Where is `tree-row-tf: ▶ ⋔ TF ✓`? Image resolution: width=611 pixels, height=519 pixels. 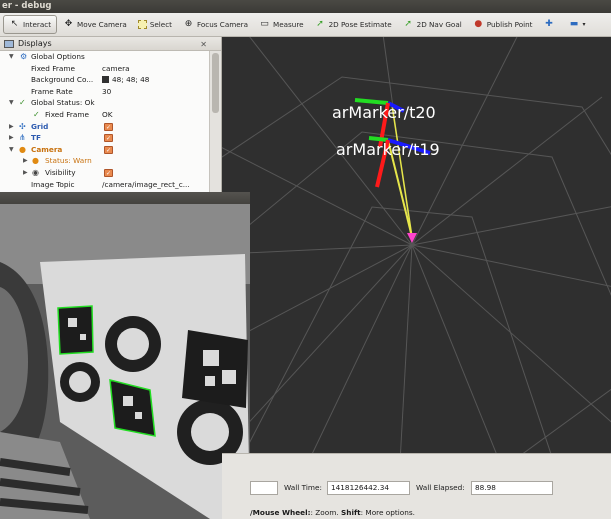
tree-row-tf: ▶ ⋔ TF ✓ is located at coordinates (105, 138).